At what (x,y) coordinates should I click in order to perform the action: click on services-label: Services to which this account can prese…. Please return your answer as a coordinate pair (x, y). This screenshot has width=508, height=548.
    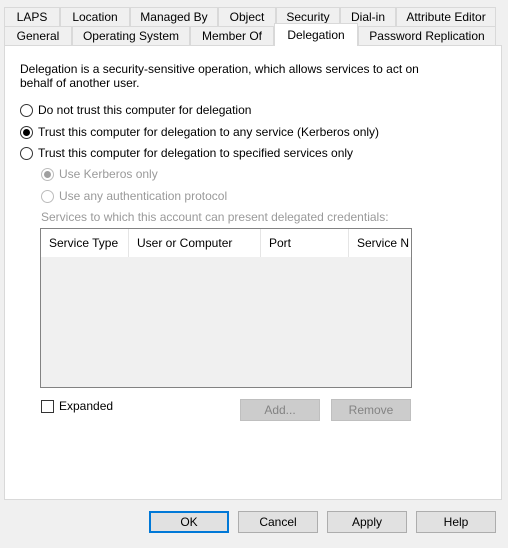
    Looking at the image, I should click on (215, 217).